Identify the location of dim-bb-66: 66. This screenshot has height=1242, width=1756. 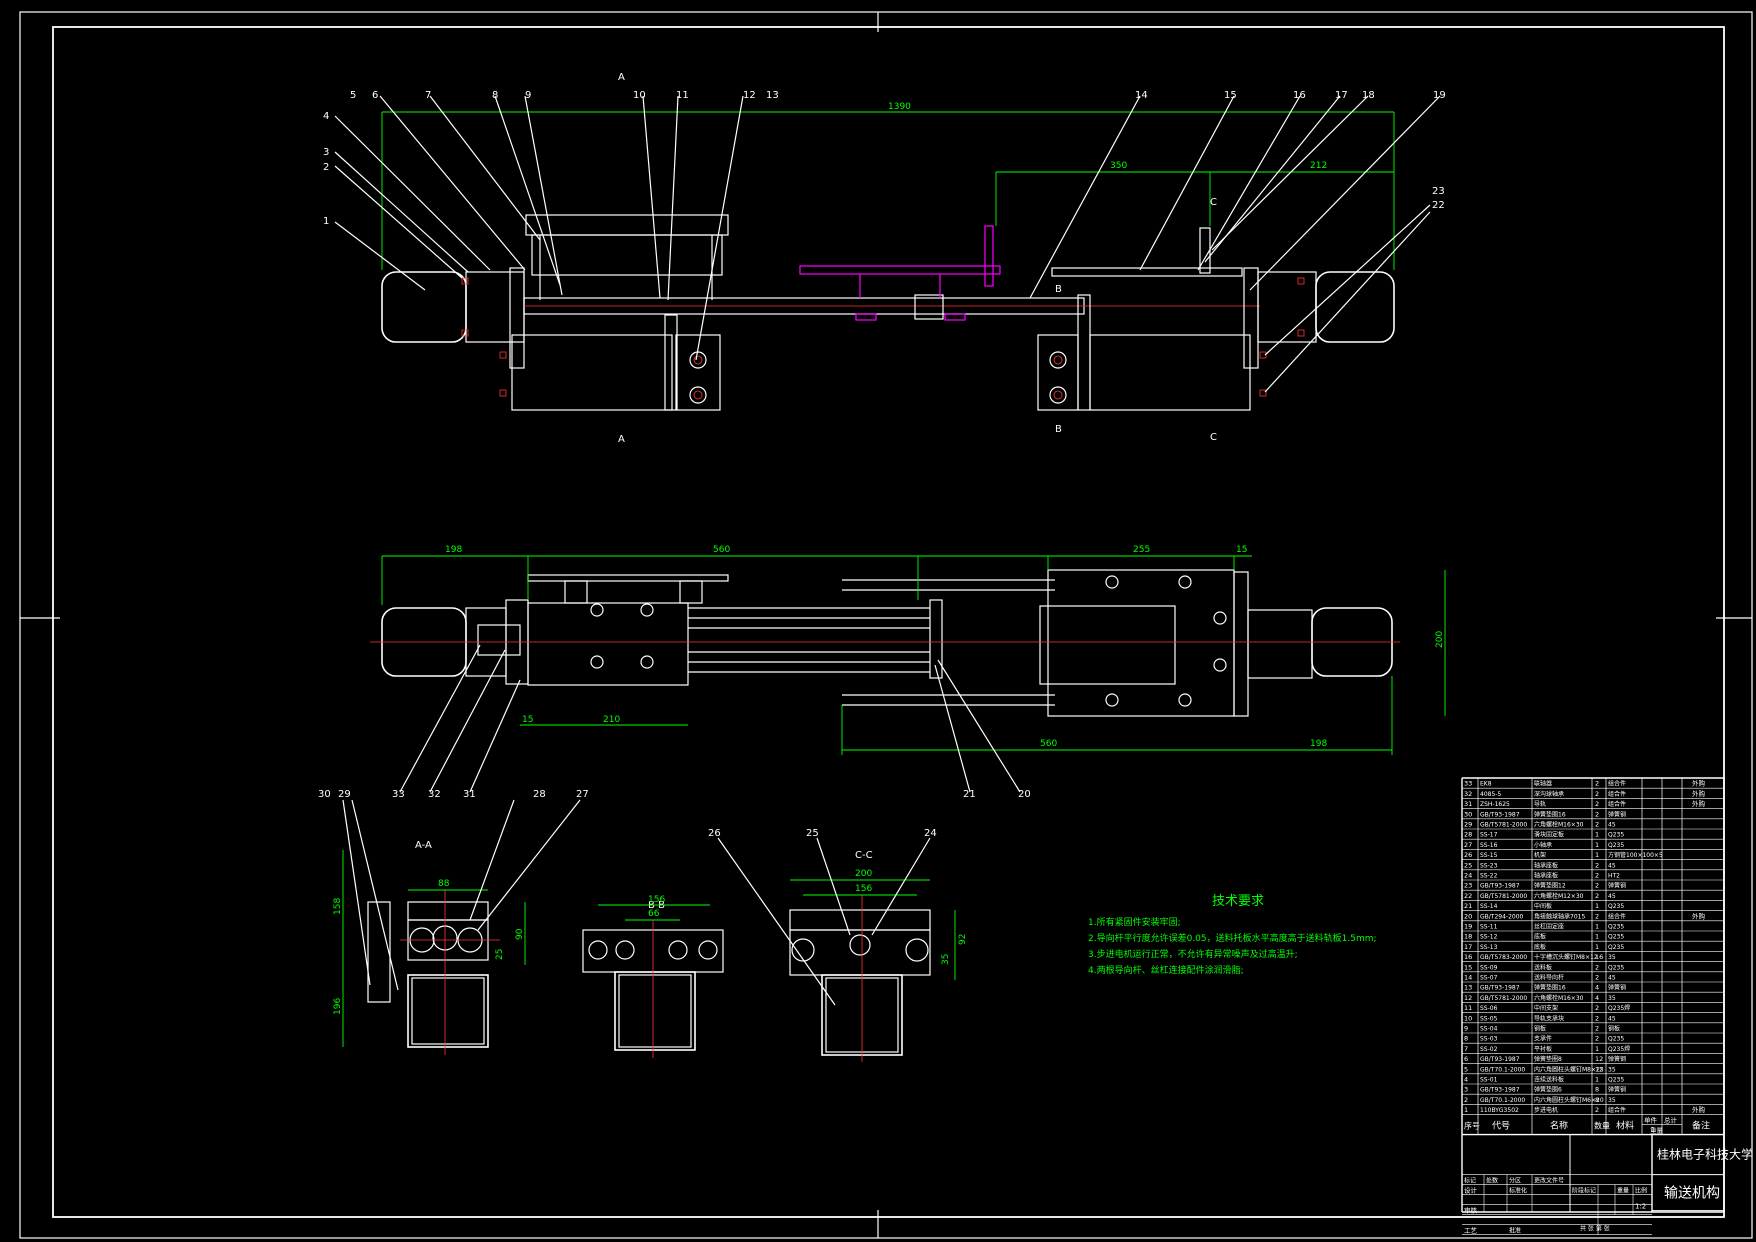
(654, 914).